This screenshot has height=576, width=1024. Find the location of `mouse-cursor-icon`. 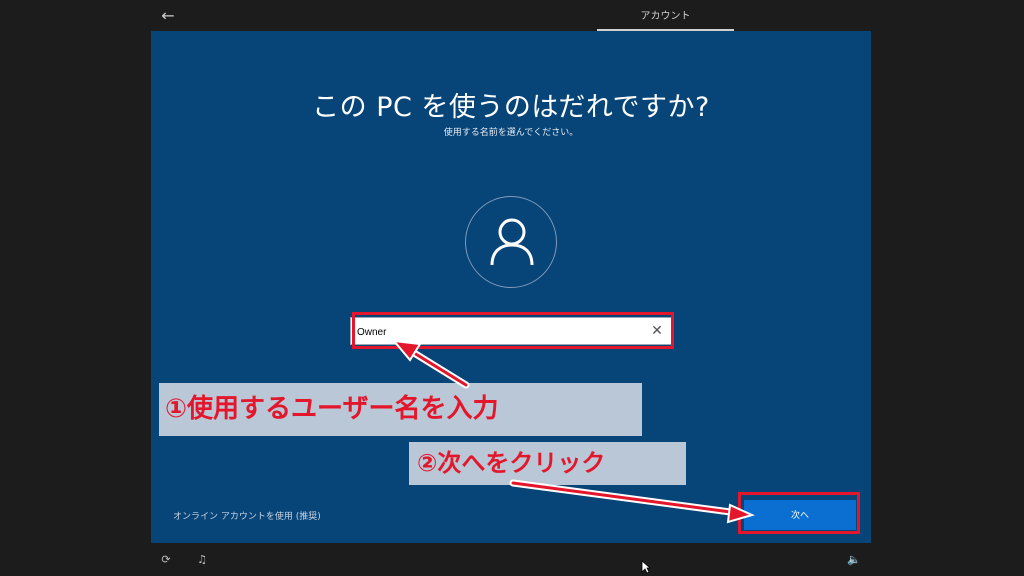

mouse-cursor-icon is located at coordinates (646, 567).